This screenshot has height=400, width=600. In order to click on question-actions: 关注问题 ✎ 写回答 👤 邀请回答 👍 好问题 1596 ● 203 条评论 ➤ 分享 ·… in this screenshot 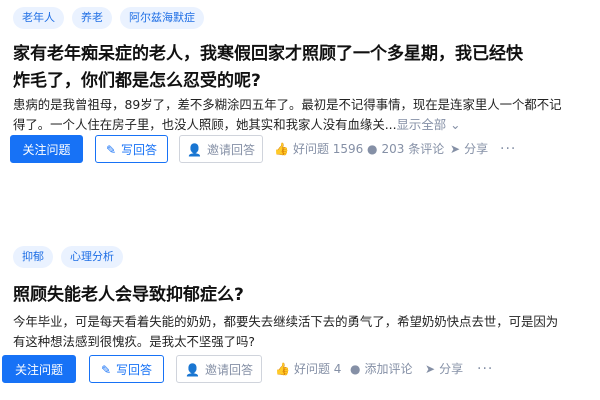, I will do `click(300, 150)`.